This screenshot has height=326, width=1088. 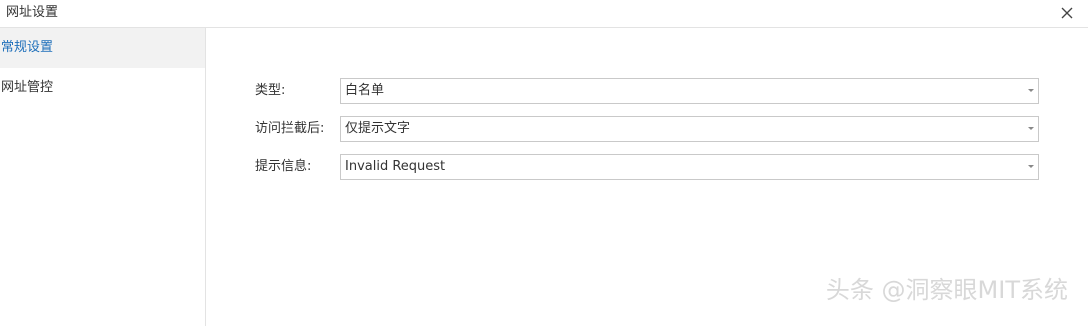 What do you see at coordinates (689, 91) in the screenshot?
I see `type-select: 白名单` at bounding box center [689, 91].